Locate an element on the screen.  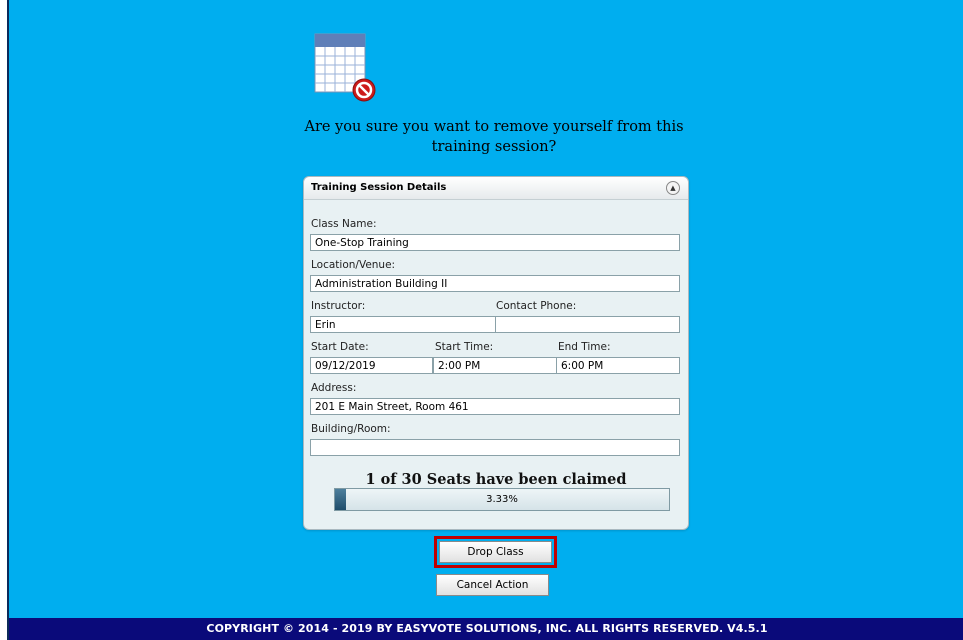
start-date-label: Start Date: is located at coordinates (340, 347).